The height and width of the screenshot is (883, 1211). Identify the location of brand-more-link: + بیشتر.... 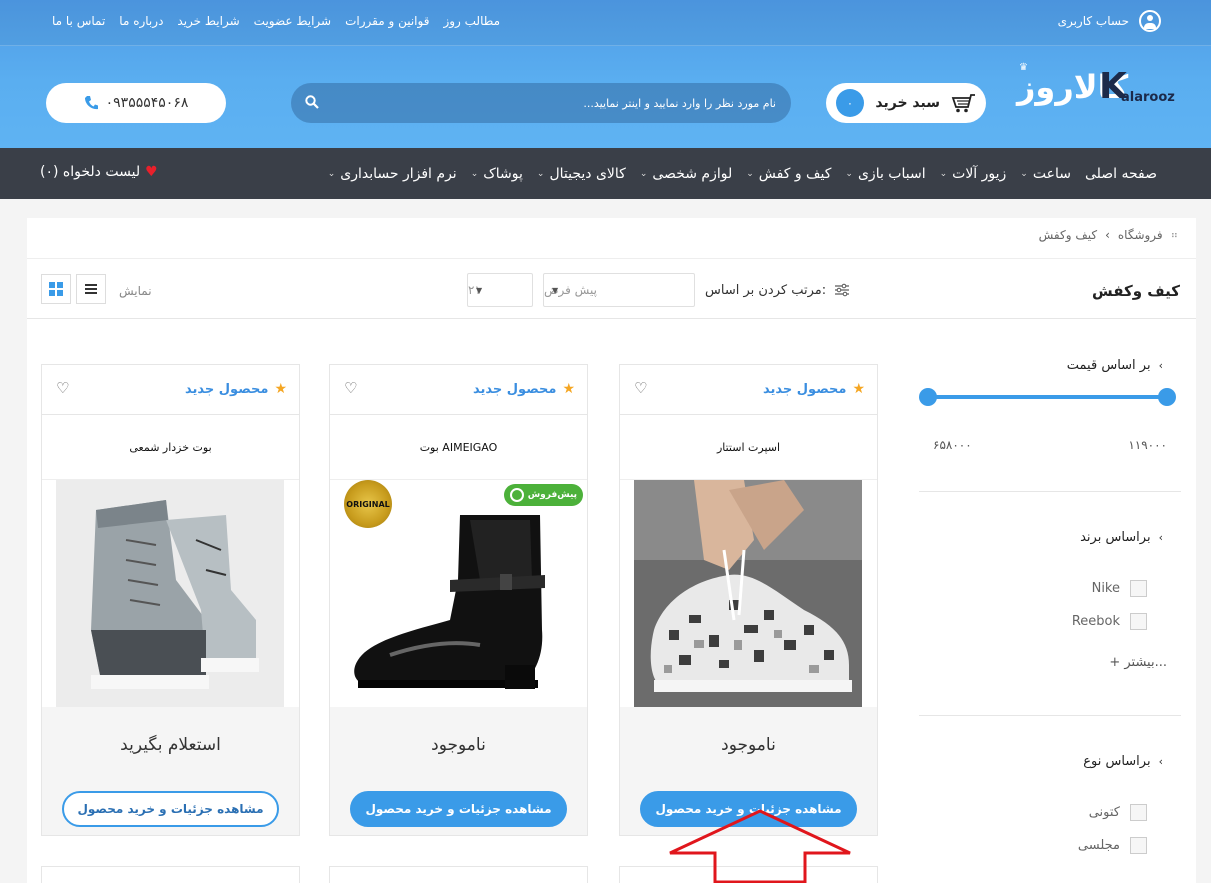
(1138, 662).